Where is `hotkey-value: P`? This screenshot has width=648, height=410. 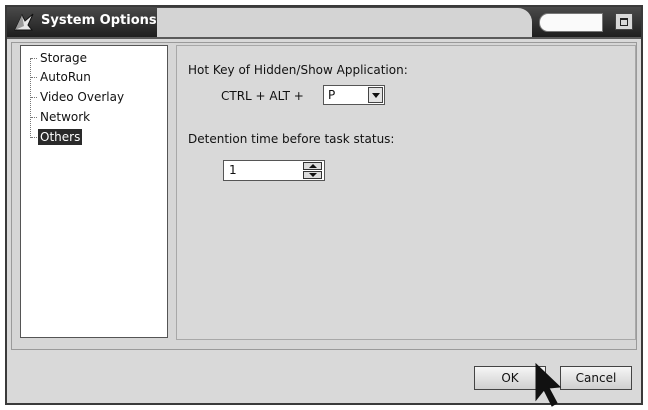
hotkey-value: P is located at coordinates (332, 95).